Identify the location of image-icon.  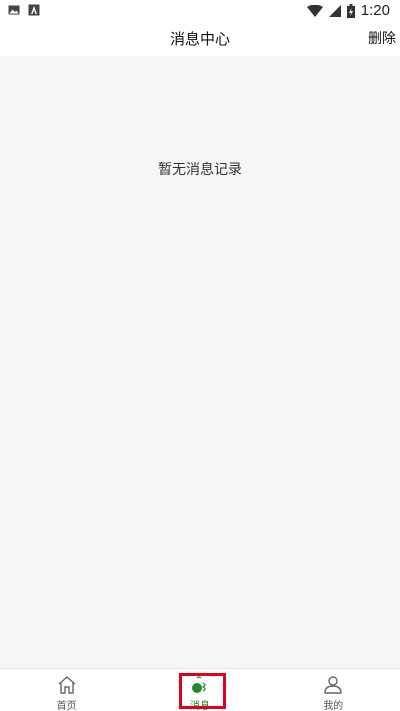
(14, 10).